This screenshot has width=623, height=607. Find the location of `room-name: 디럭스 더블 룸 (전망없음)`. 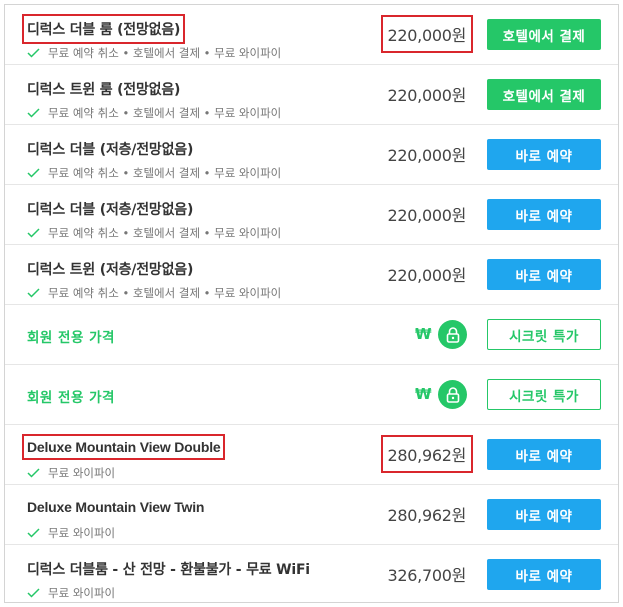

room-name: 디럭스 더블 룸 (전망없음) is located at coordinates (103, 29).